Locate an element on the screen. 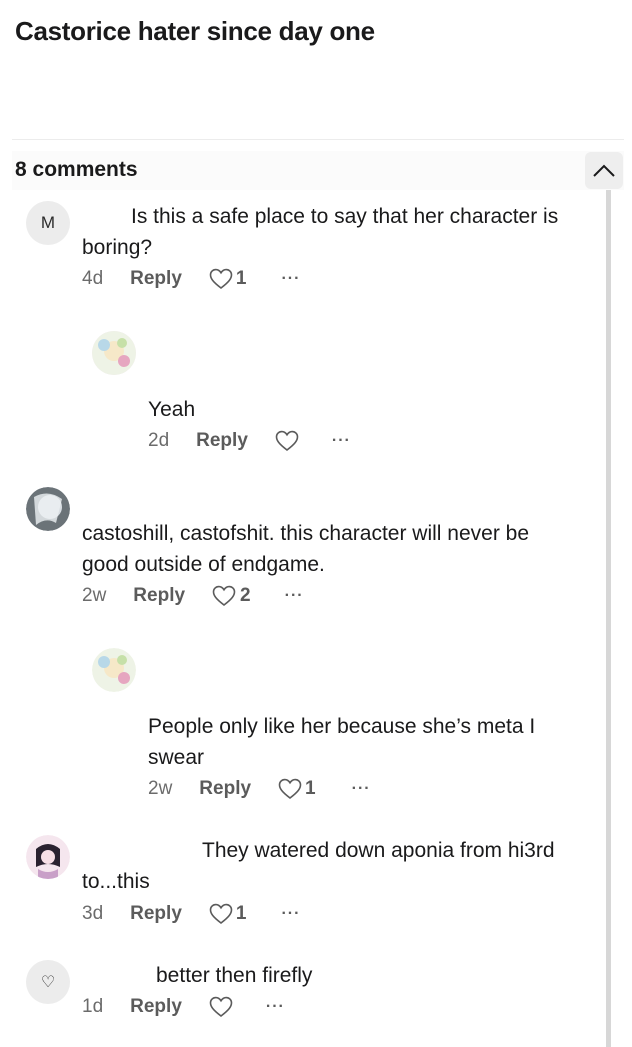  timestamp: 1d is located at coordinates (93, 1006).